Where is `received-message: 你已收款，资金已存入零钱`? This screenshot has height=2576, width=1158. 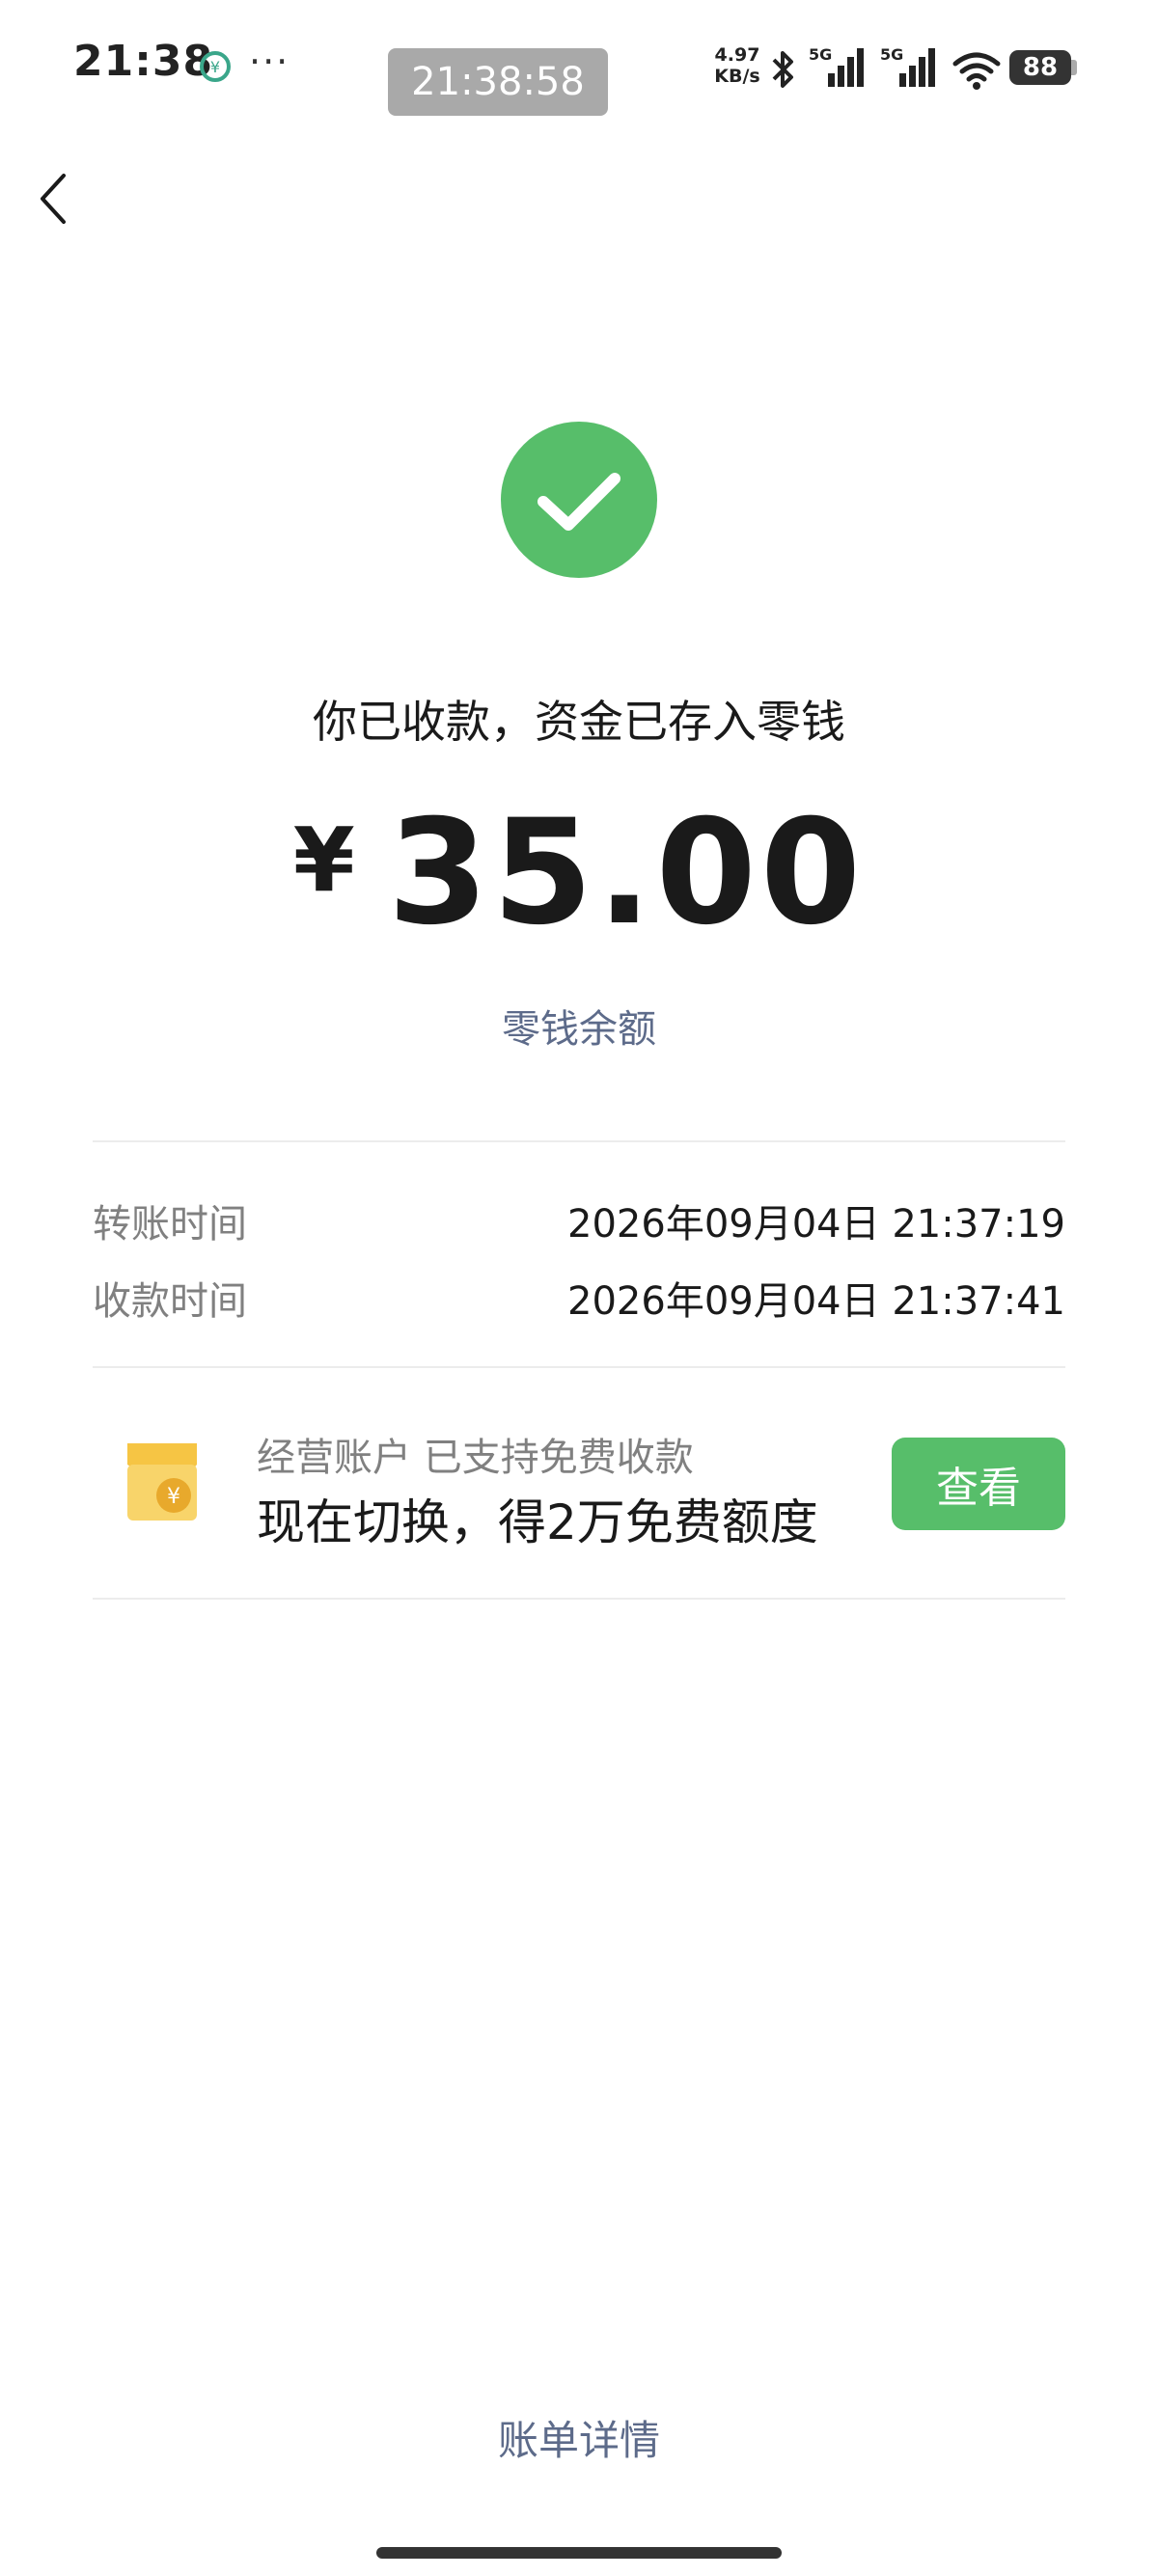 received-message: 你已收款，资金已存入零钱 is located at coordinates (579, 722).